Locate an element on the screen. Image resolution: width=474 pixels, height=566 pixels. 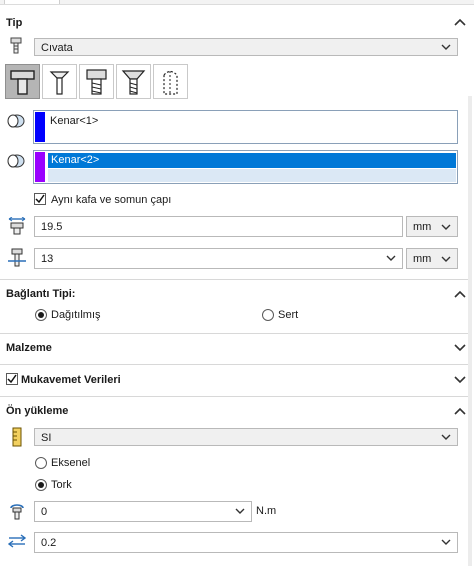
top-tab is located at coordinates (32, 2).